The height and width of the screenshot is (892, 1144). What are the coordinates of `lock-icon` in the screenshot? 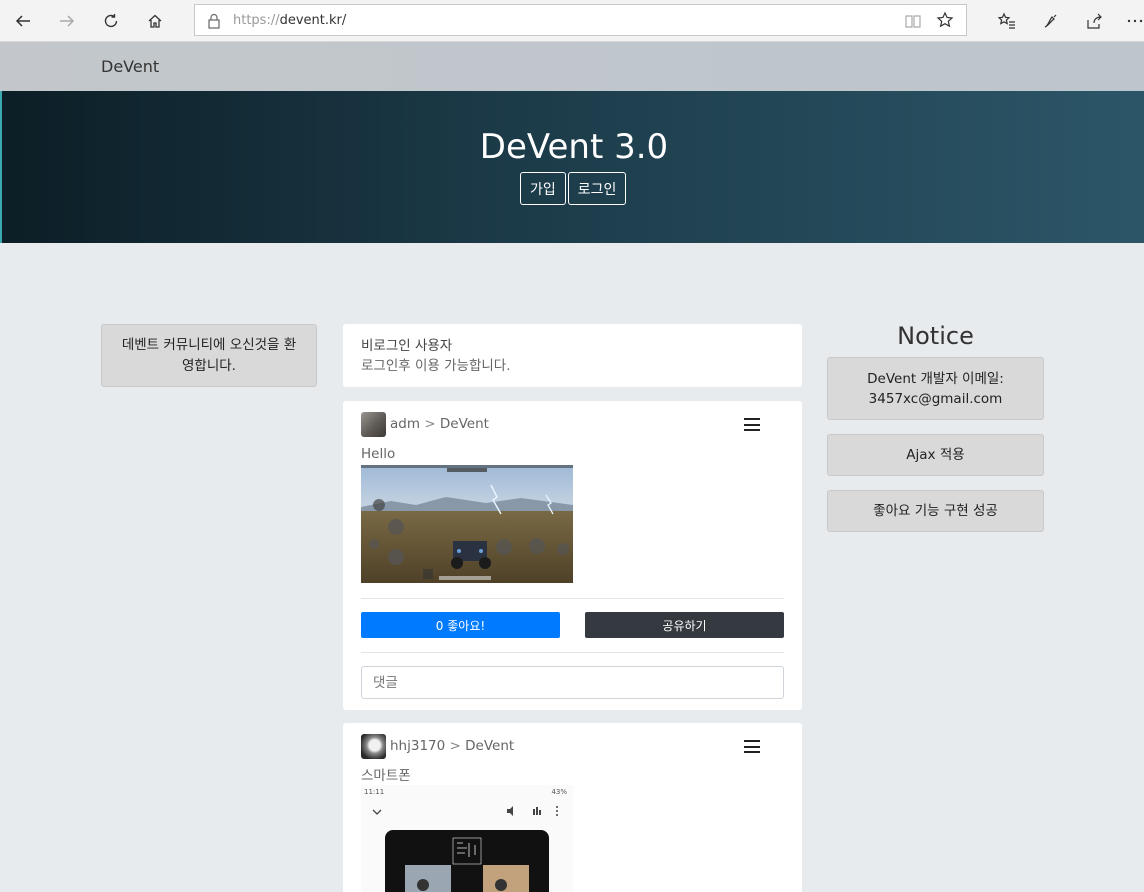 It's located at (214, 23).